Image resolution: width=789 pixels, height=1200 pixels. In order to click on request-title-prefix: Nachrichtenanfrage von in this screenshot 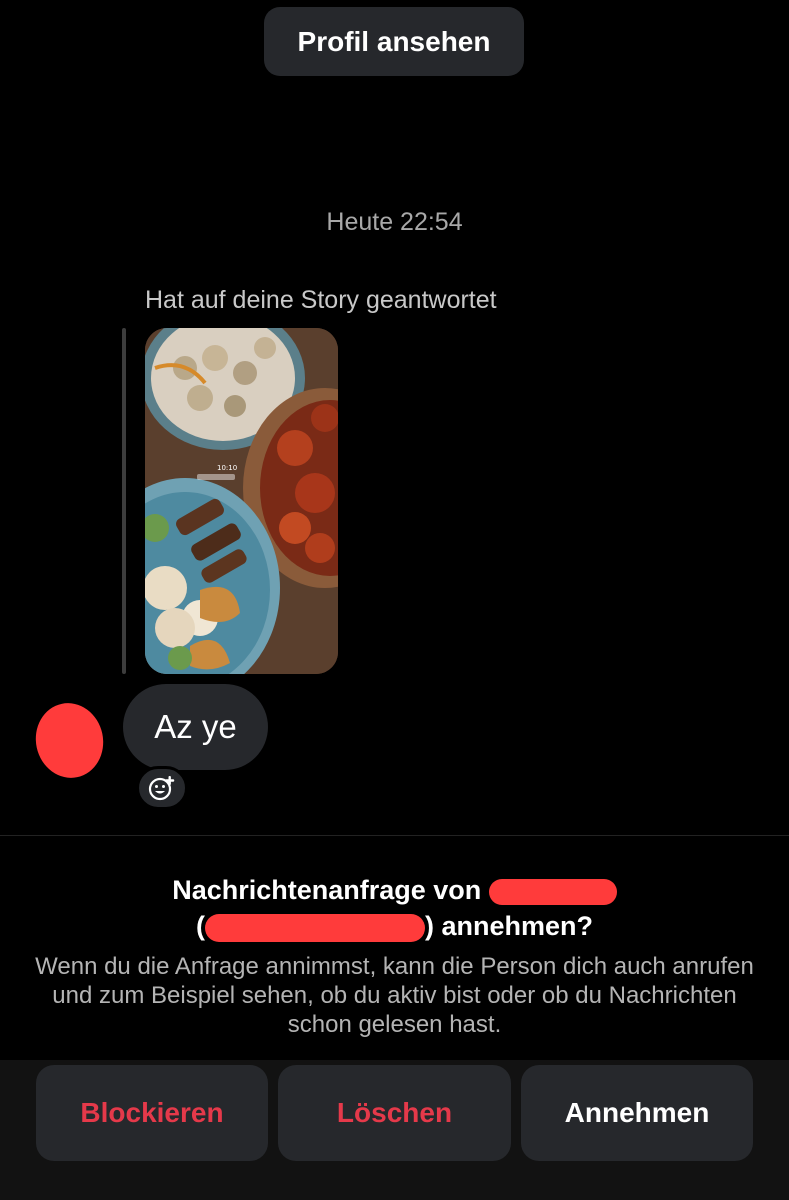, I will do `click(327, 890)`.